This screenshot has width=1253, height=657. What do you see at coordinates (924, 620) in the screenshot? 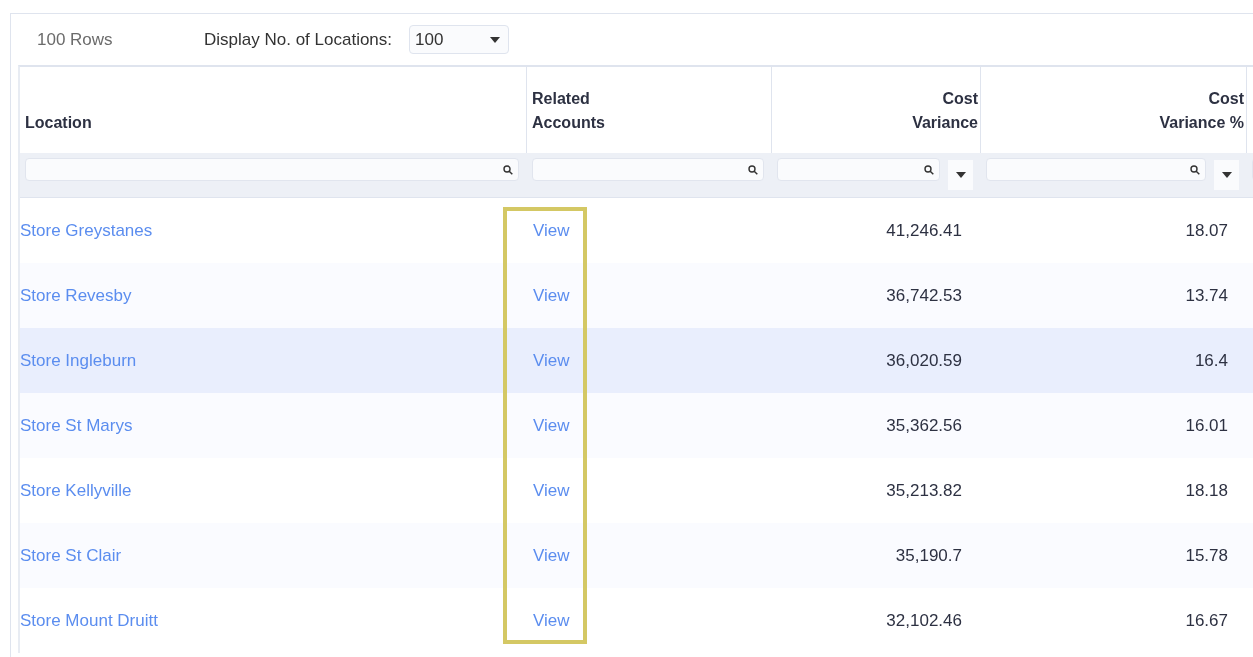
I see `table-cell: 32,102.46` at bounding box center [924, 620].